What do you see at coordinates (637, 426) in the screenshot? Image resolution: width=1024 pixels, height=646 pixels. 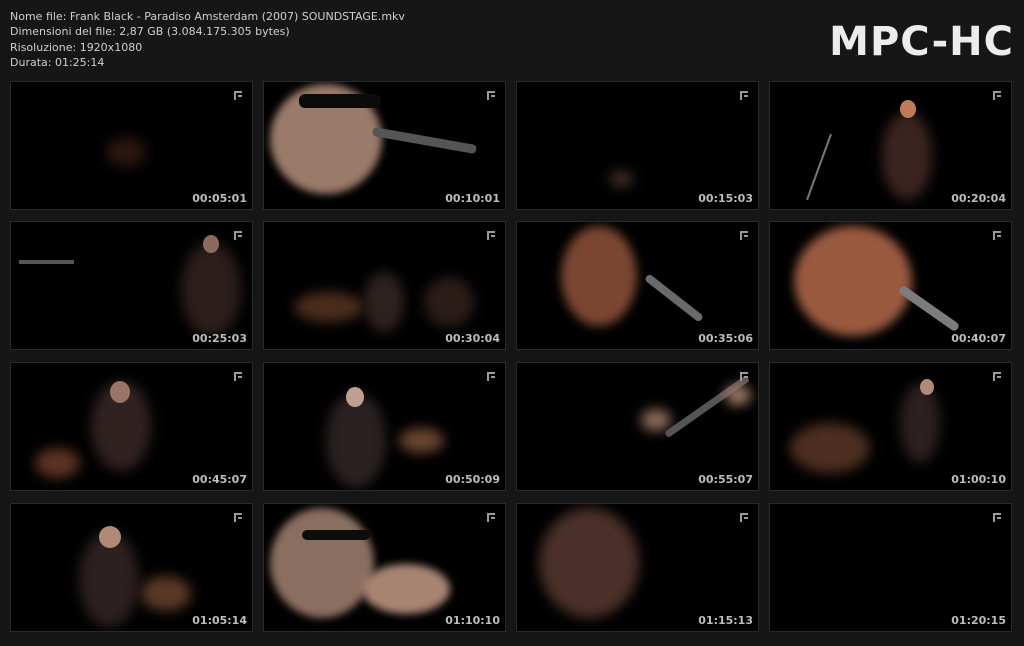 I see `video-thumbnail: 00:55:07` at bounding box center [637, 426].